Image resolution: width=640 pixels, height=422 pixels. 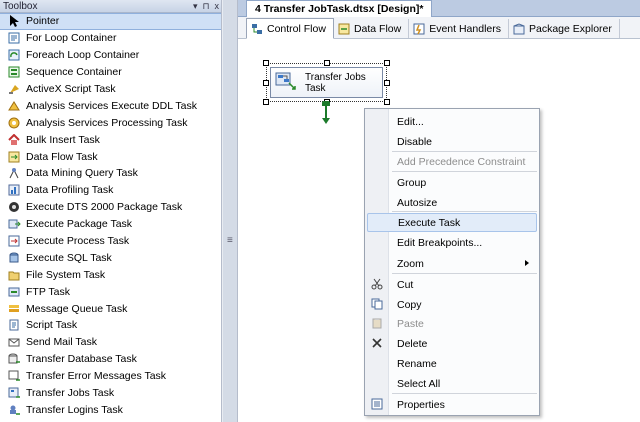 I want to click on toolbox-item: Data Profiling Task, so click(x=110, y=190).